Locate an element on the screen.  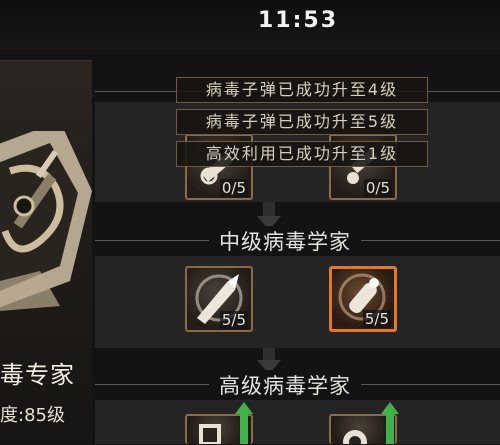
upgrade-notification: 高效利用已成功升至1级 is located at coordinates (302, 154).